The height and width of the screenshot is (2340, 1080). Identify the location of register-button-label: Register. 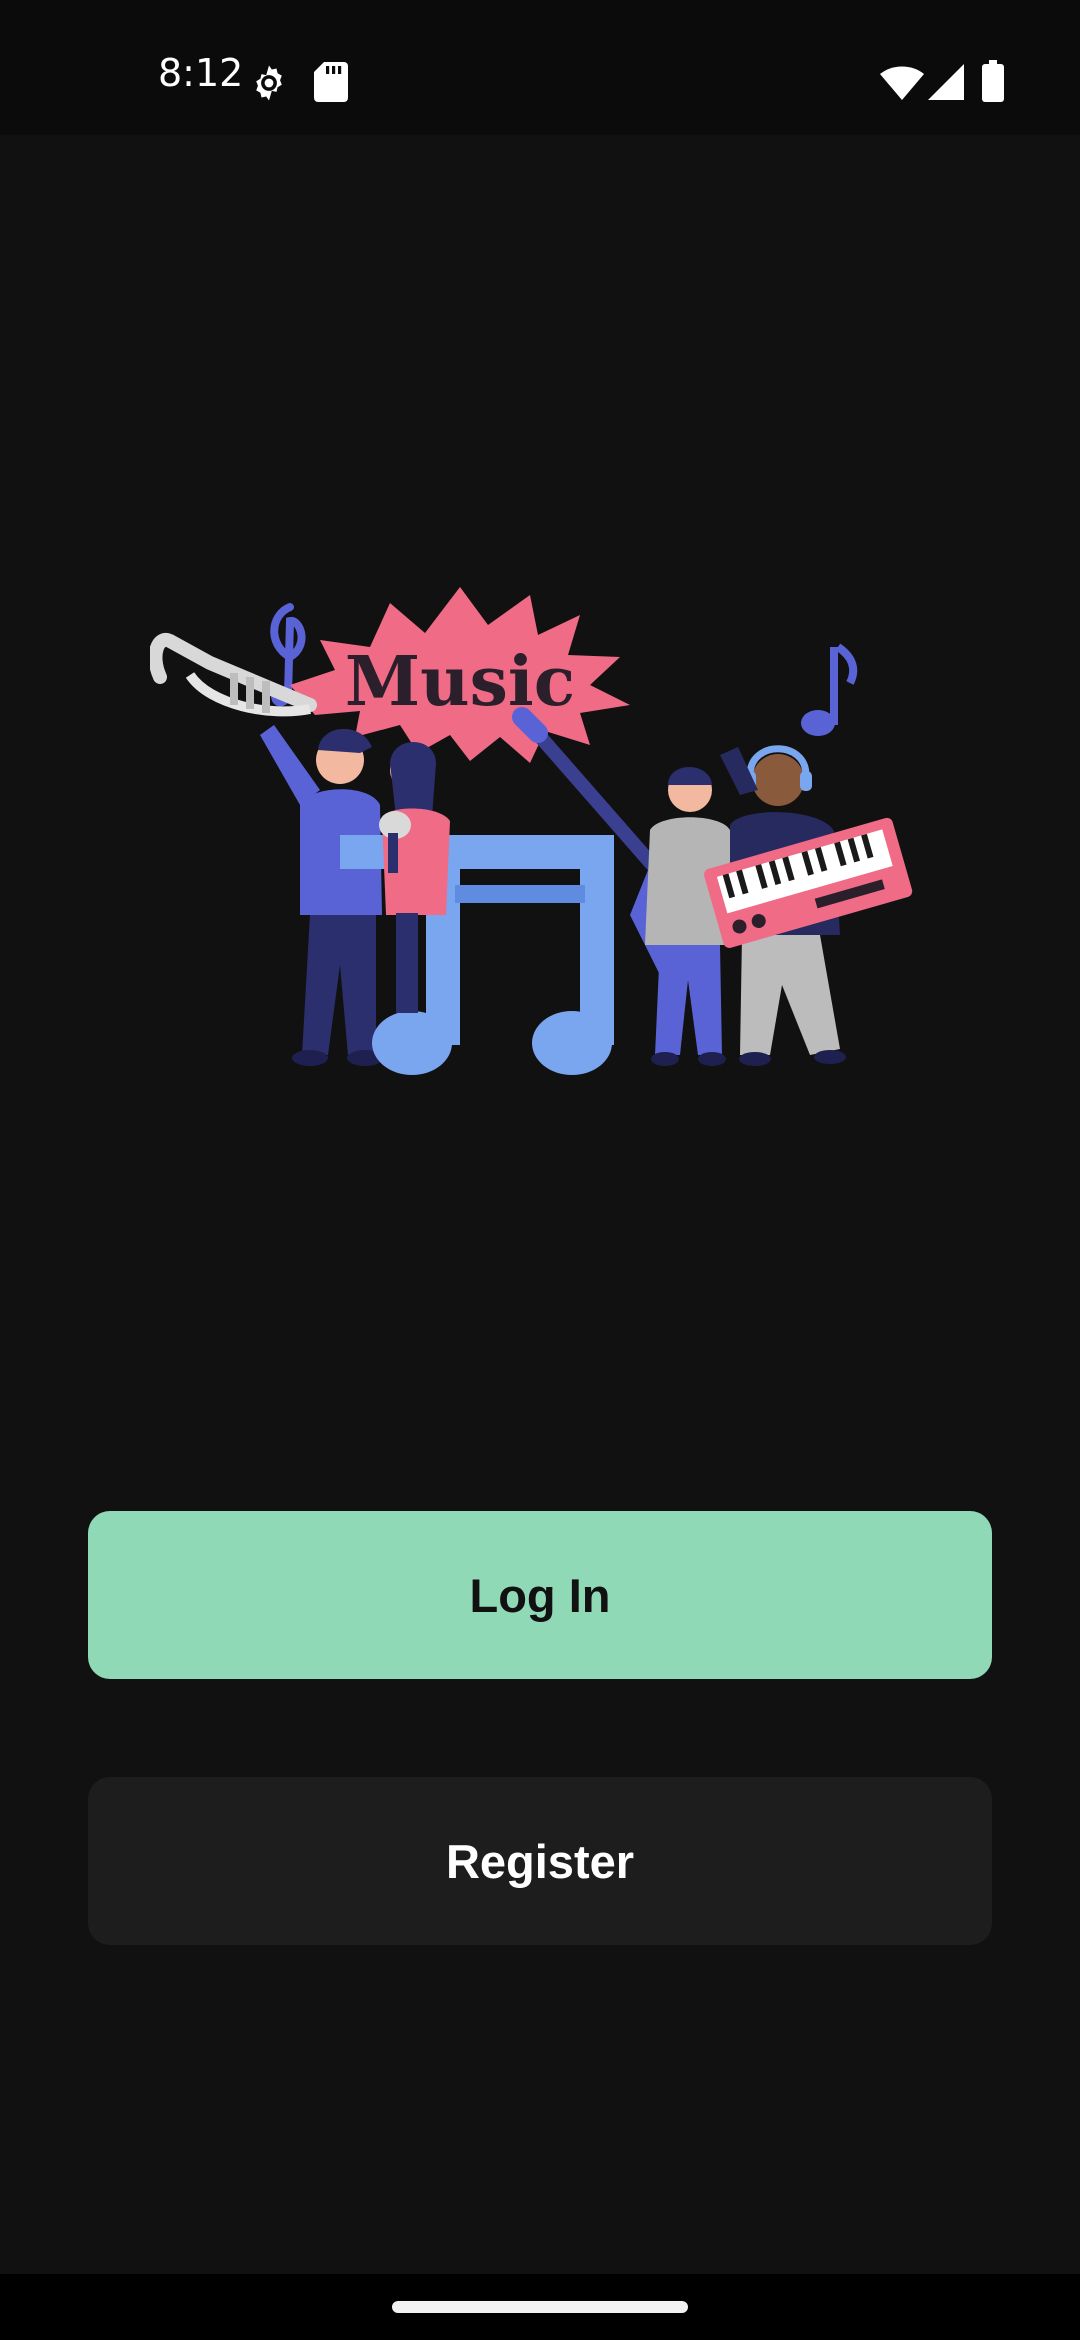
(540, 1861).